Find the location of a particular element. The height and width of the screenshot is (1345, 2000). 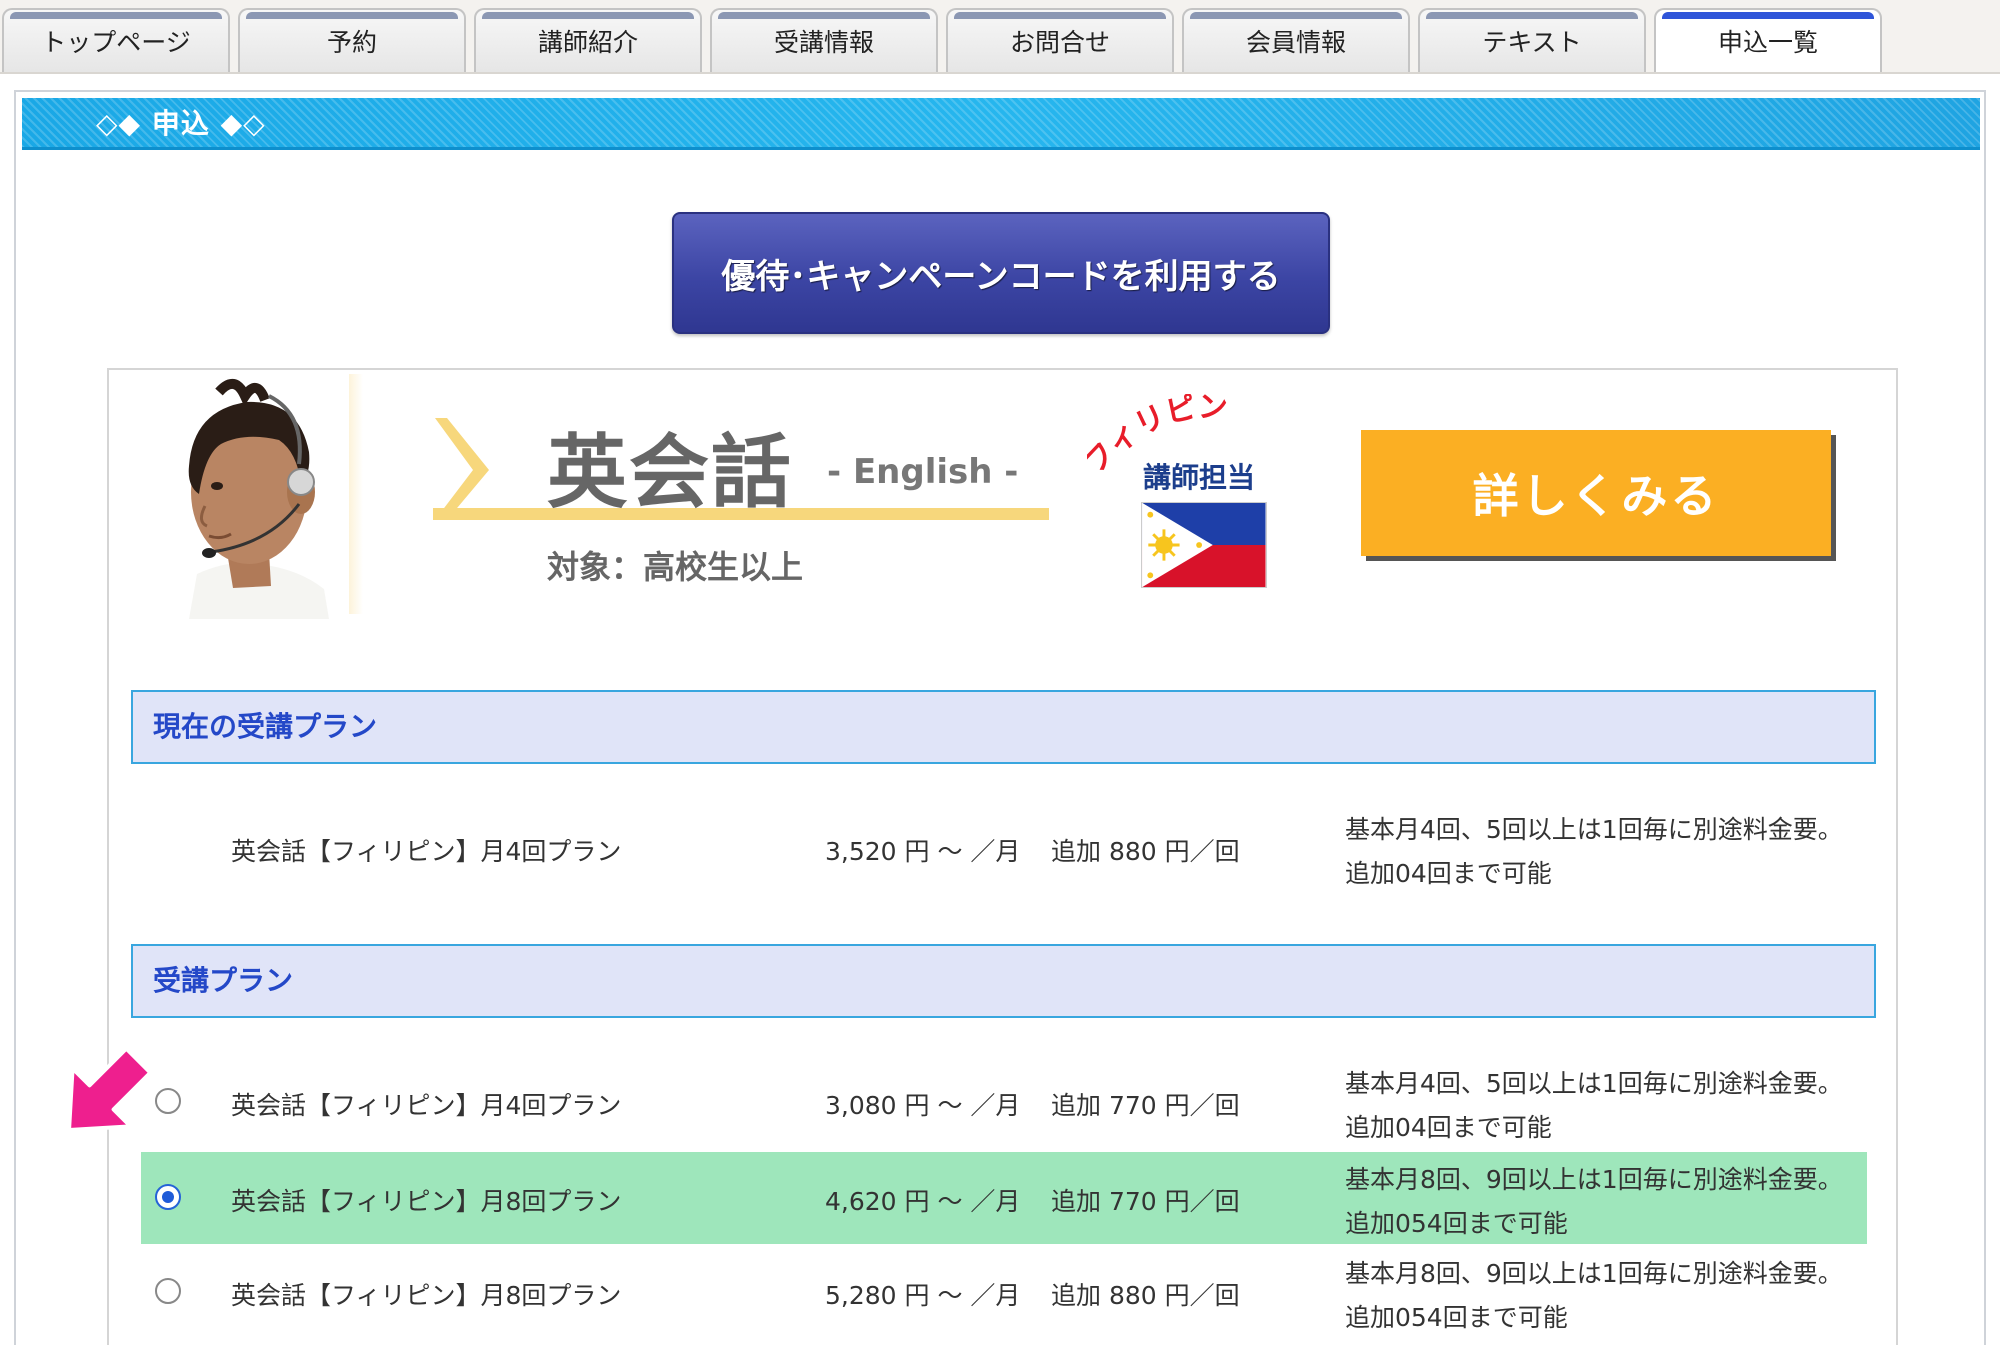

course-title: 英会話 is located at coordinates (670, 472).